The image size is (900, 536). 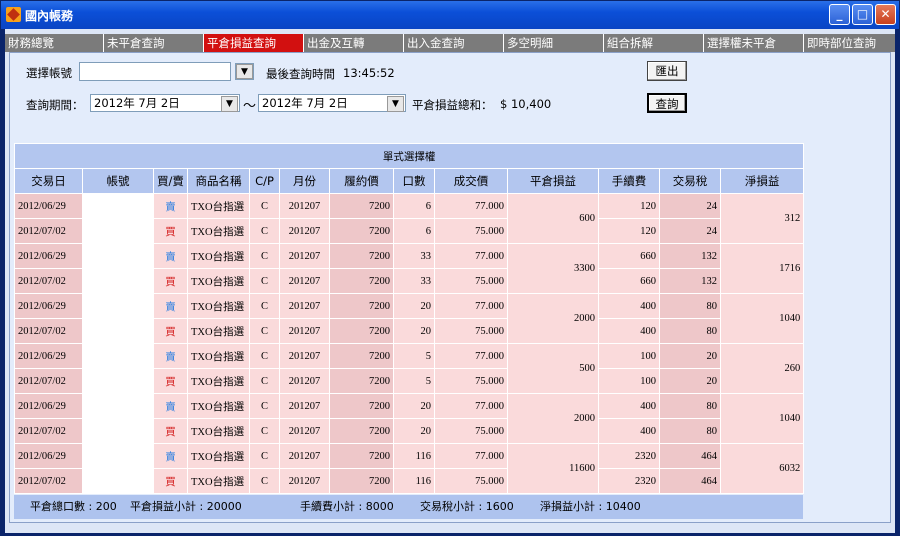 What do you see at coordinates (667, 103) in the screenshot?
I see `query-button: 查詢` at bounding box center [667, 103].